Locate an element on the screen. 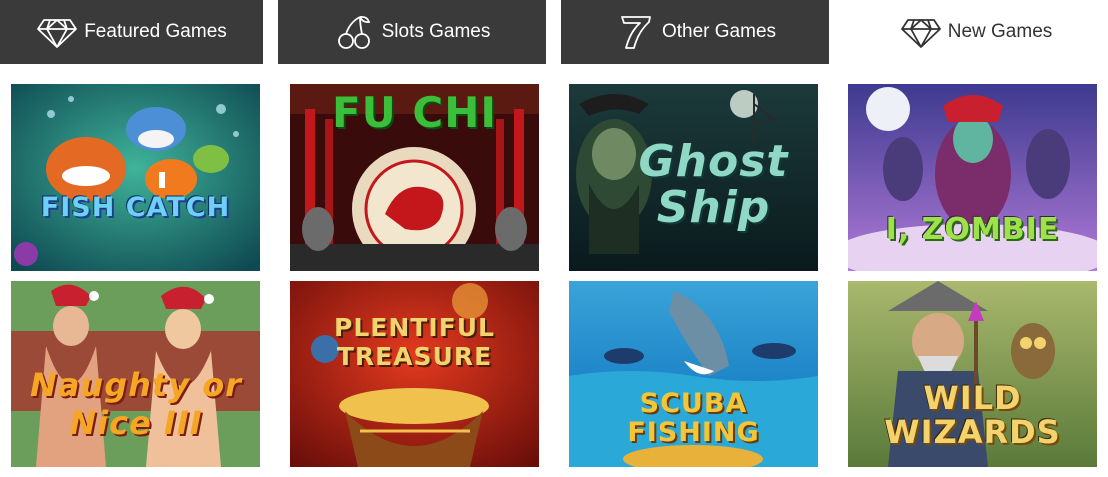 This screenshot has height=477, width=1108. tab-label: Other Games is located at coordinates (719, 31).